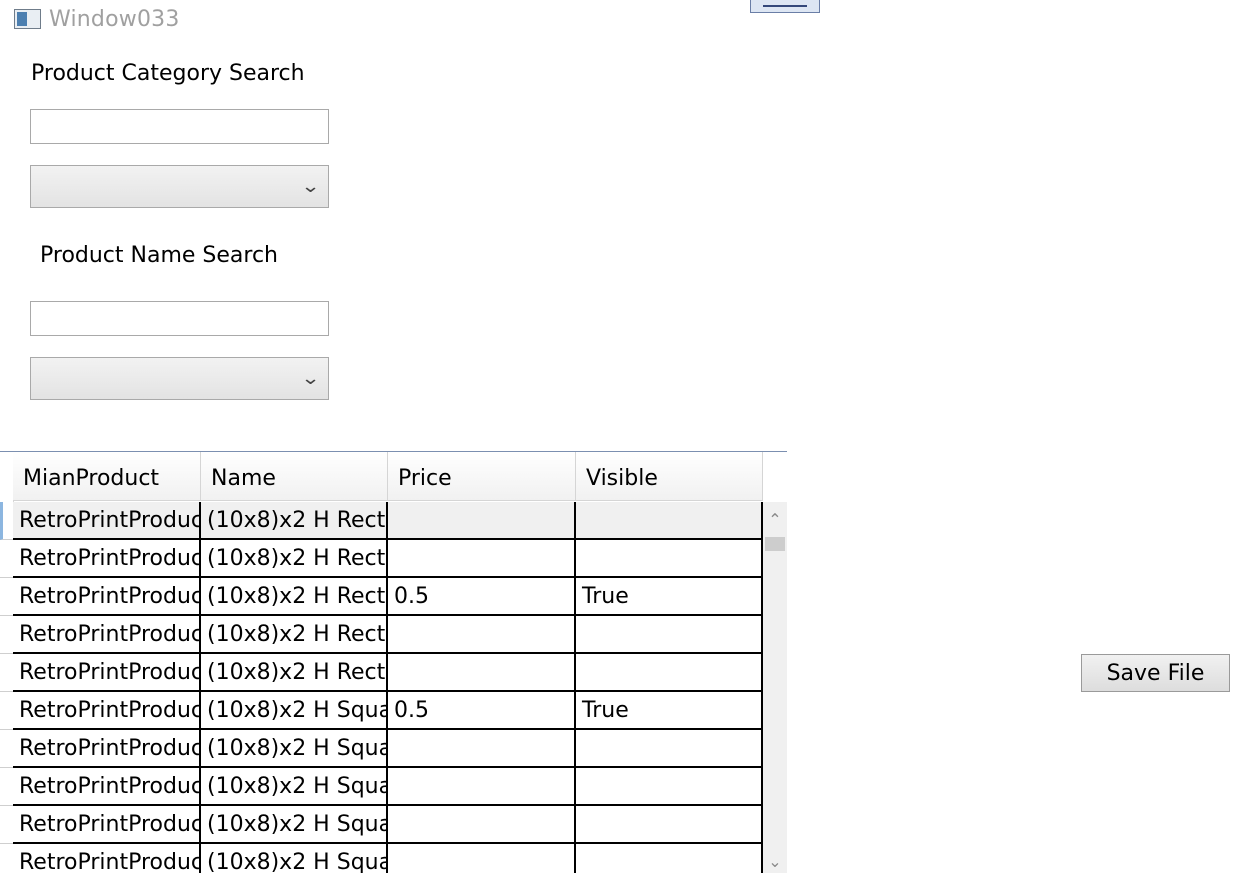 The width and height of the screenshot is (1254, 873). What do you see at coordinates (775, 687) in the screenshot?
I see `vertical-scrollbar: ⌃ ⌄` at bounding box center [775, 687].